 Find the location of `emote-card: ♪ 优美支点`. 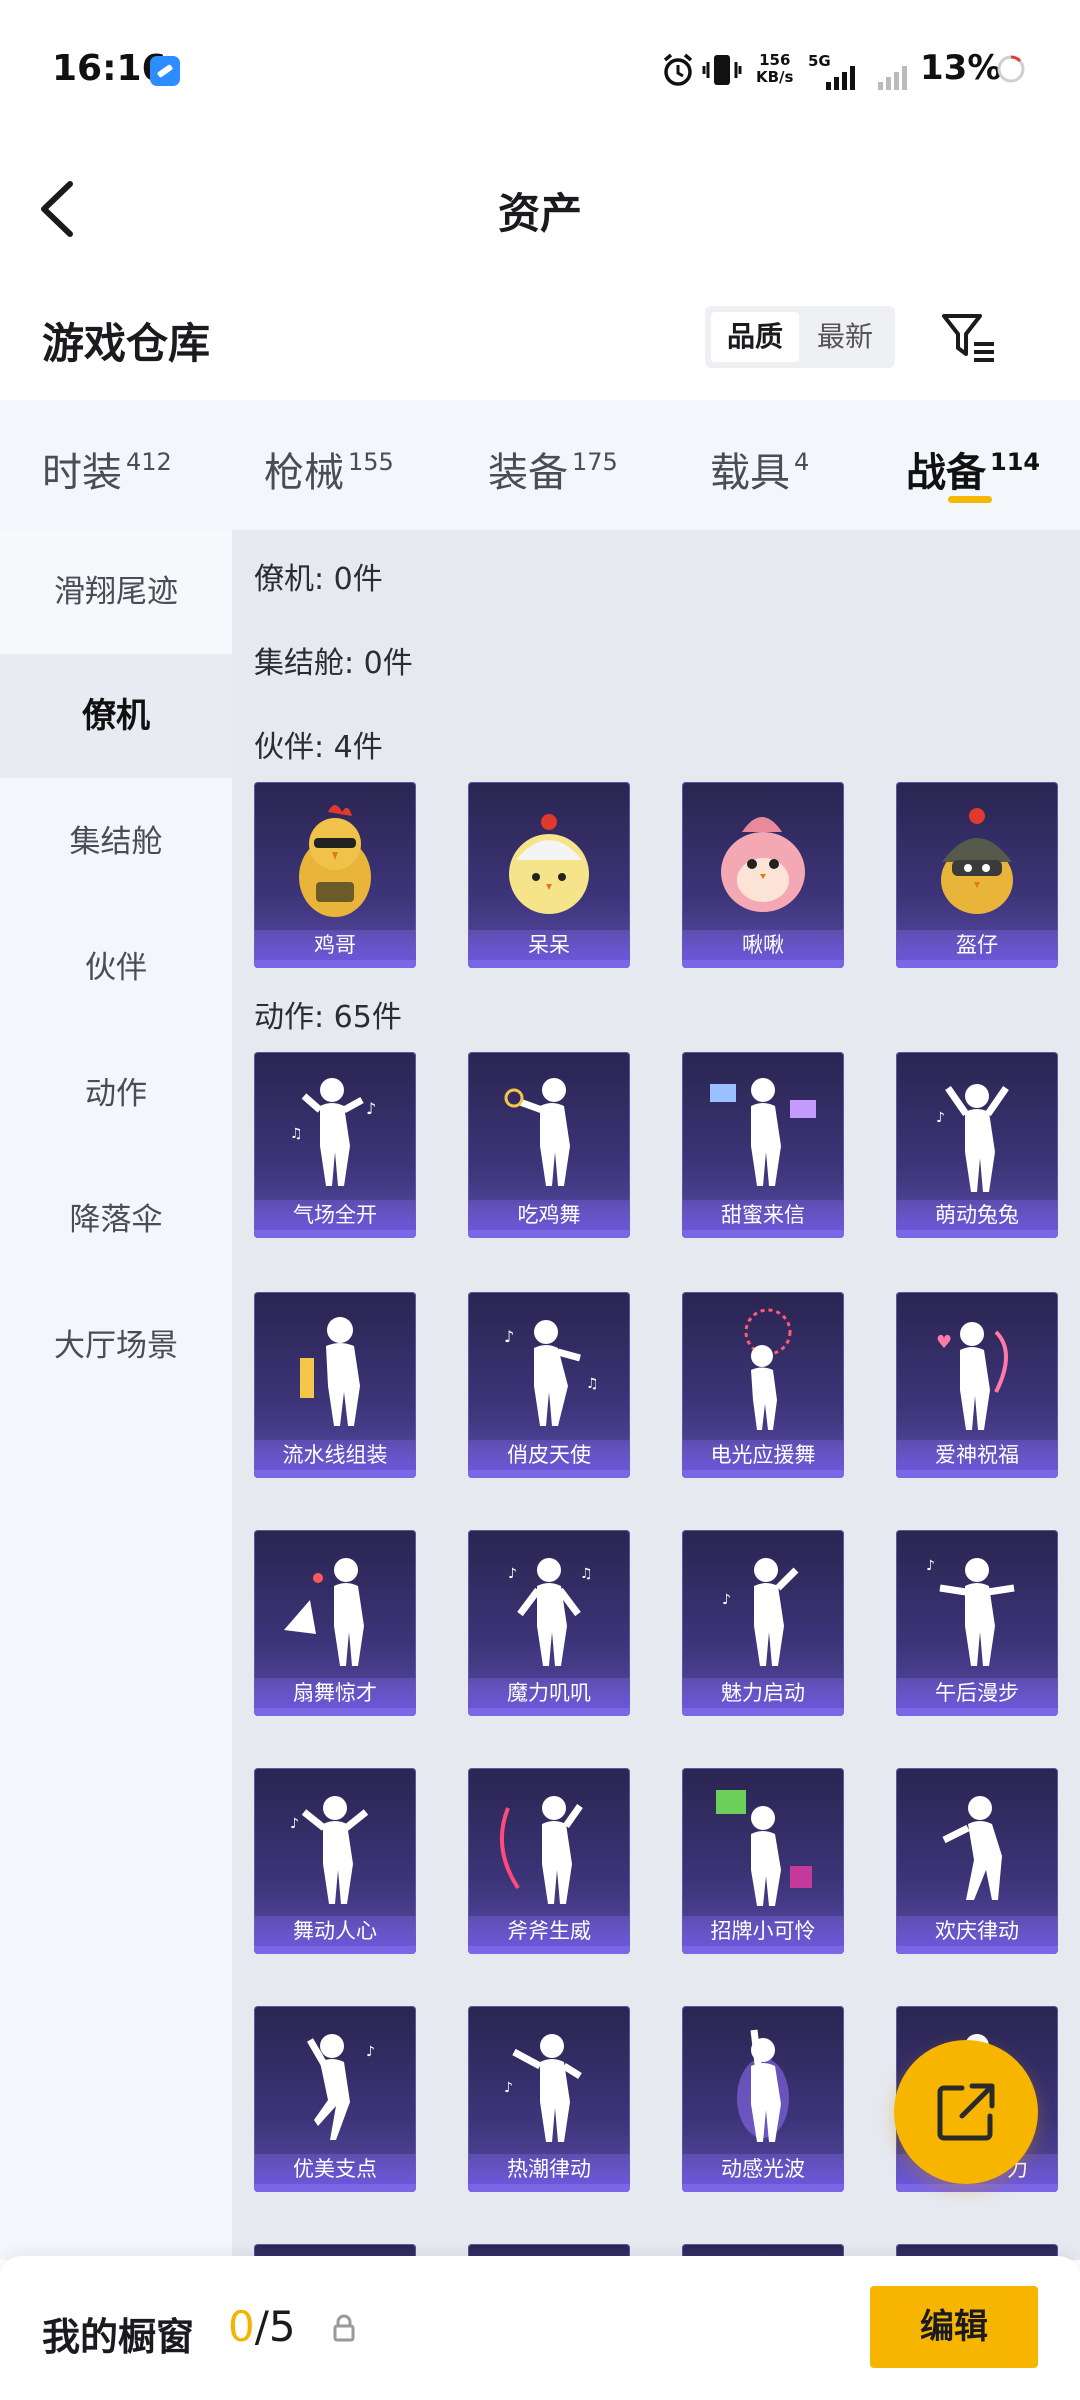

emote-card: ♪ 优美支点 is located at coordinates (335, 2099).